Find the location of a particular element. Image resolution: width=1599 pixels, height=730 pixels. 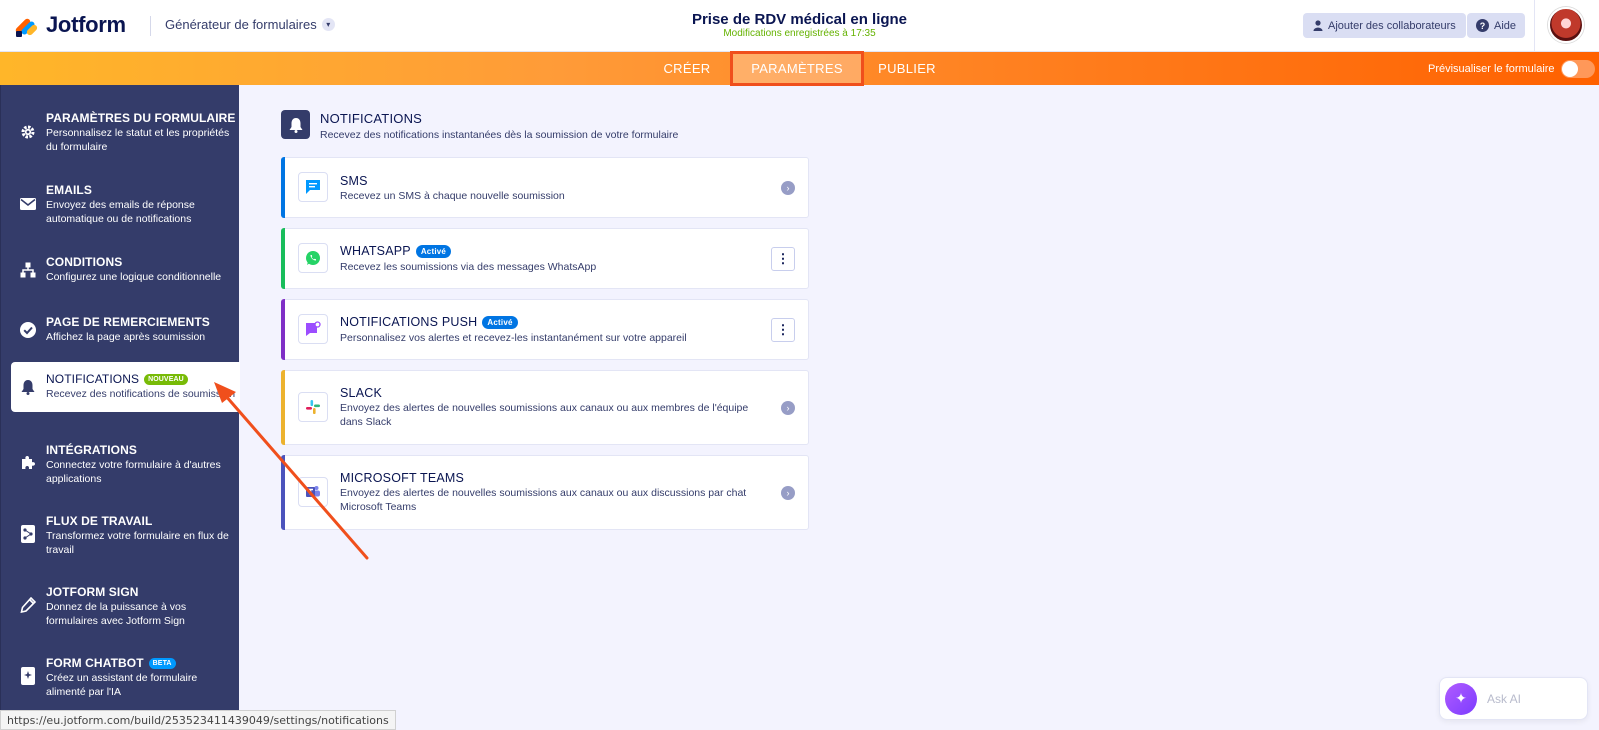

check-circle-icon is located at coordinates (28, 330).